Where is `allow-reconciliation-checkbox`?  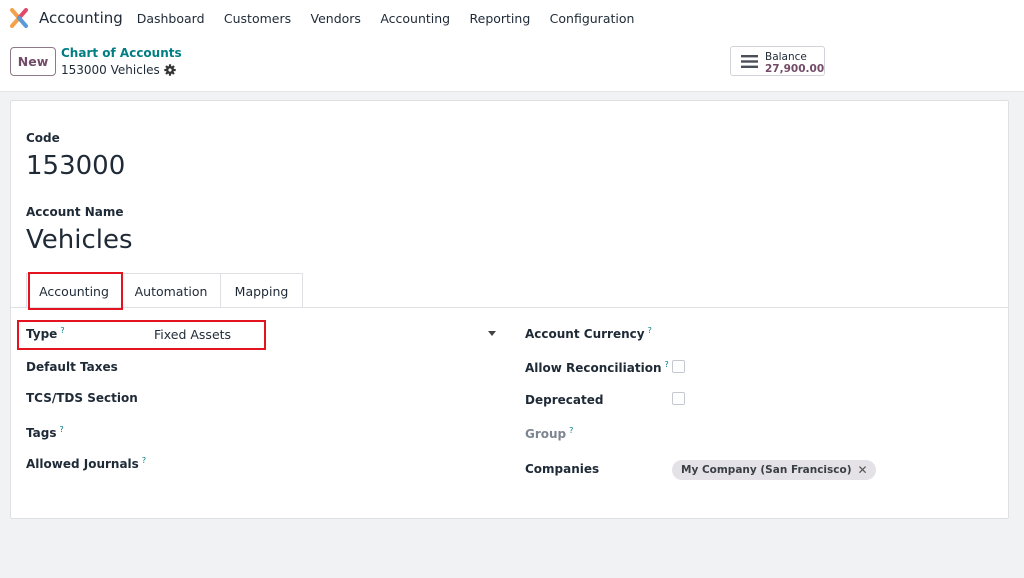 allow-reconciliation-checkbox is located at coordinates (678, 366).